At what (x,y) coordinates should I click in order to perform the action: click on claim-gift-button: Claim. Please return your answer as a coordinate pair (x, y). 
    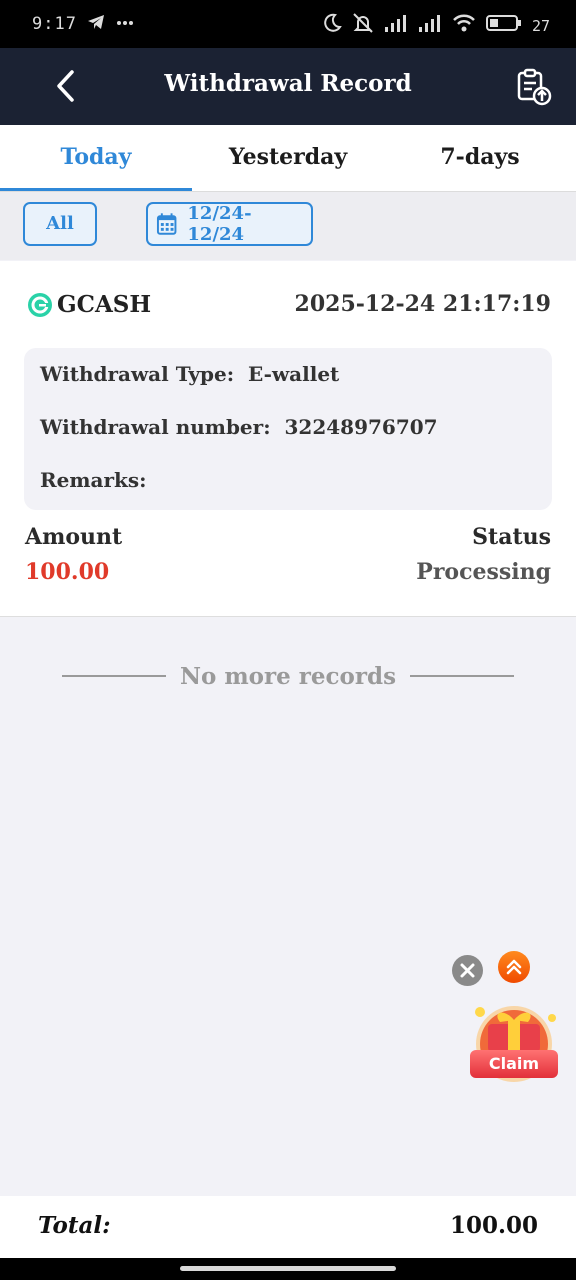
    Looking at the image, I should click on (514, 1046).